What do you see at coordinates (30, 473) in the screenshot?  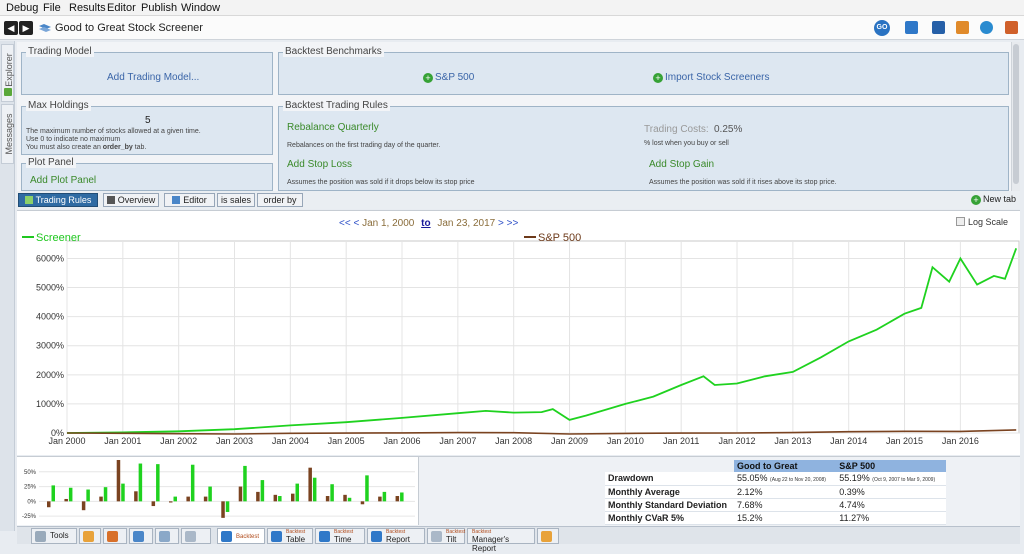 I see `mini-y-label: 50%` at bounding box center [30, 473].